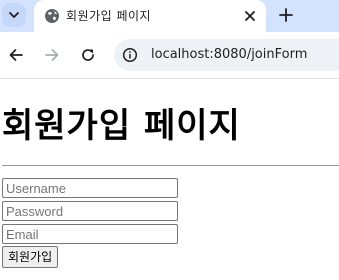  What do you see at coordinates (16, 55) in the screenshot?
I see `arrow-left-icon` at bounding box center [16, 55].